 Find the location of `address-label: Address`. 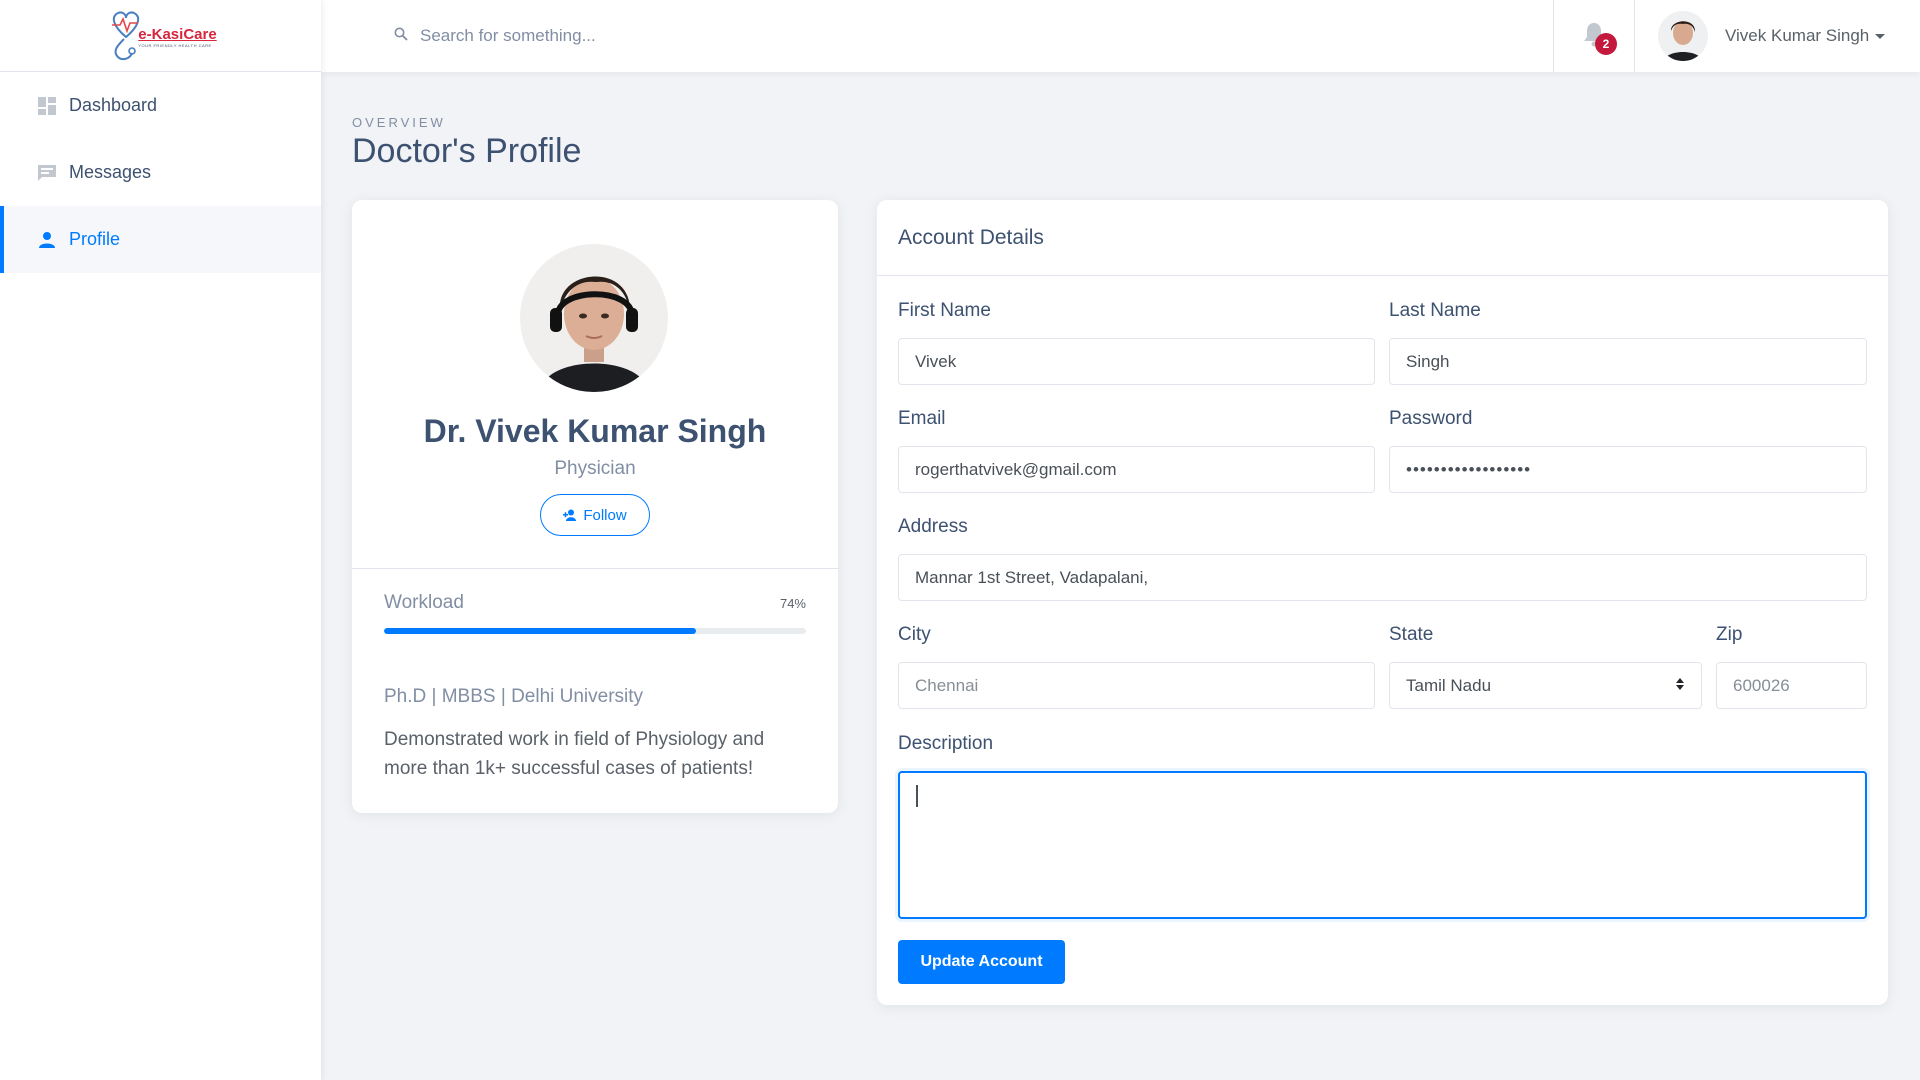

address-label: Address is located at coordinates (933, 526).